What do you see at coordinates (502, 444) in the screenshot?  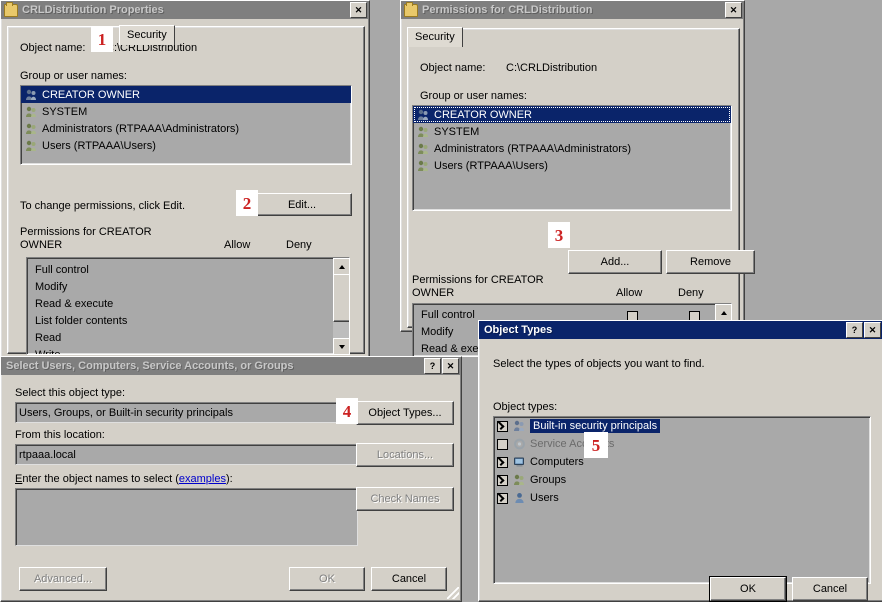 I see `service-accounts-checkbox` at bounding box center [502, 444].